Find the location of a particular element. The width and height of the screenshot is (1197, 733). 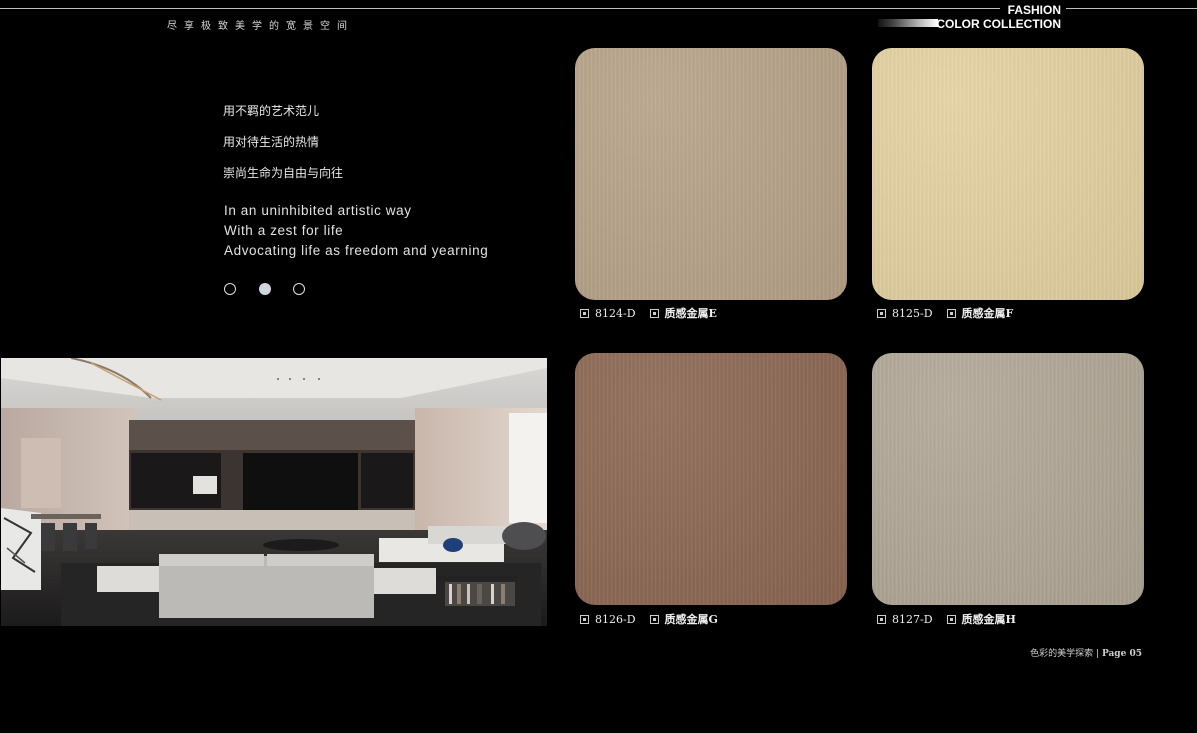

swatch-caption-2: 8125-D 质感金属F is located at coordinates (945, 313).